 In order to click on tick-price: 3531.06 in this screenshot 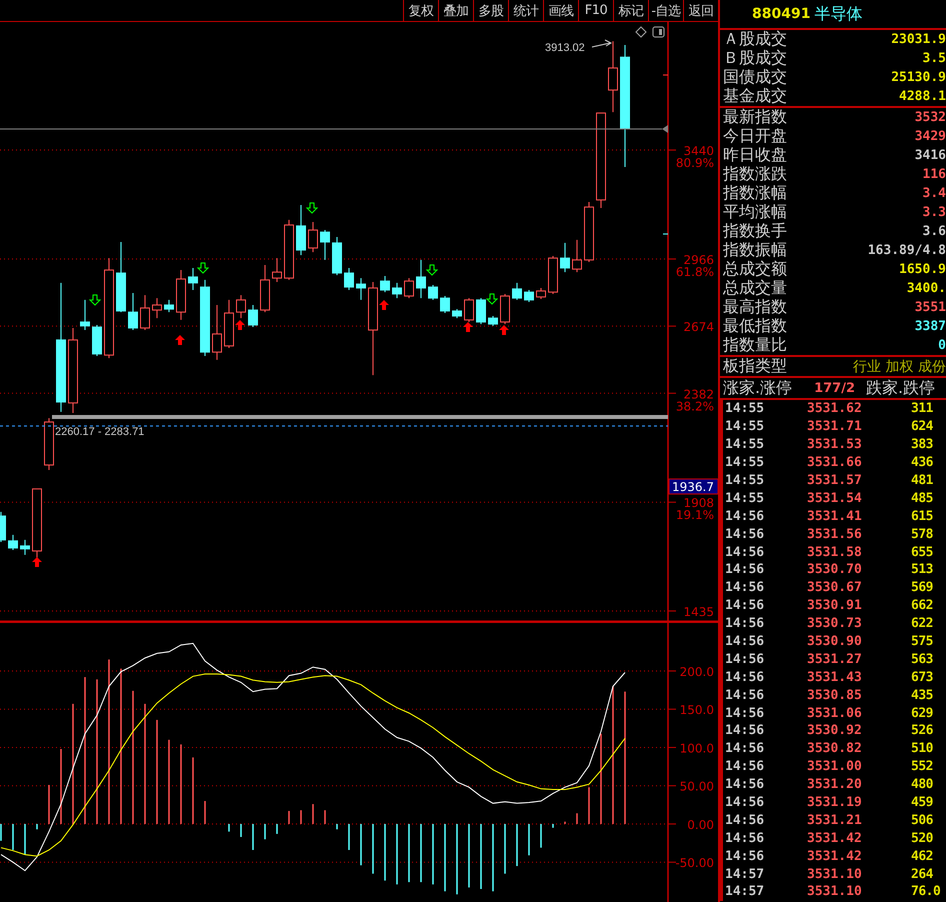, I will do `click(835, 713)`.